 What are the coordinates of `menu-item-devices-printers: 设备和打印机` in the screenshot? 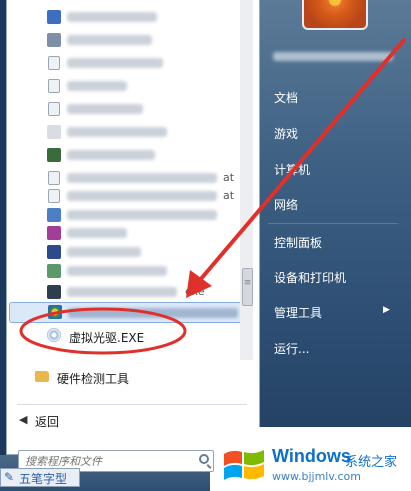 It's located at (310, 277).